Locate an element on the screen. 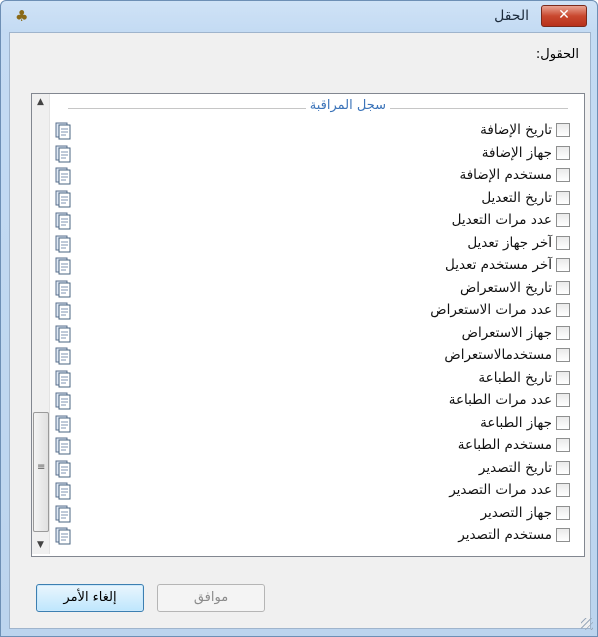  field-item: آخر مستخدم تعديل is located at coordinates (507, 265).